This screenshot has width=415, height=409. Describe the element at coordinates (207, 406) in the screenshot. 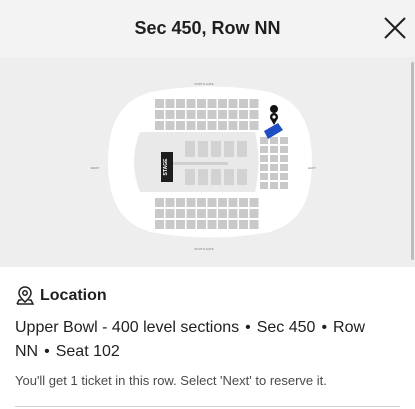

I see `divider` at that location.